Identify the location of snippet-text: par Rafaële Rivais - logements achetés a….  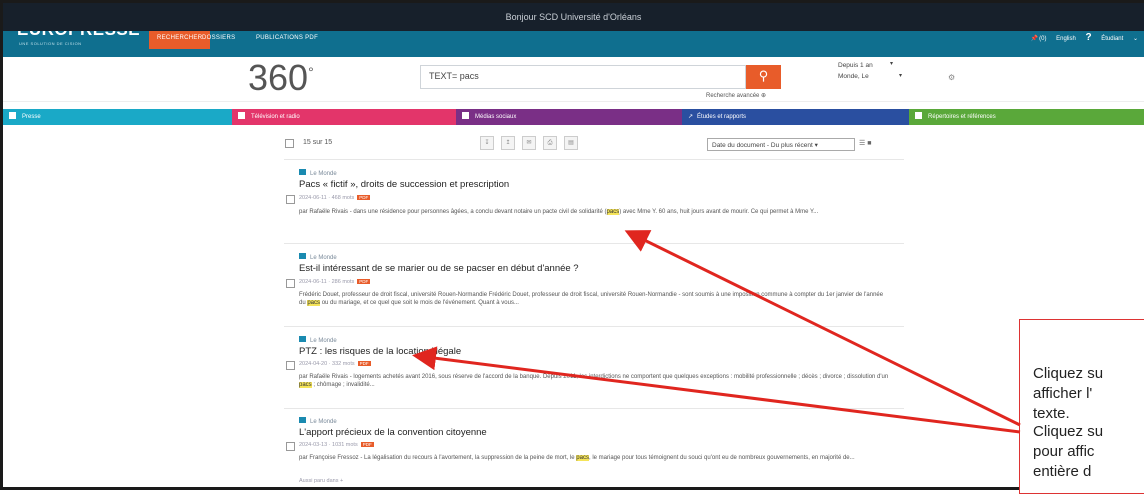
(594, 377).